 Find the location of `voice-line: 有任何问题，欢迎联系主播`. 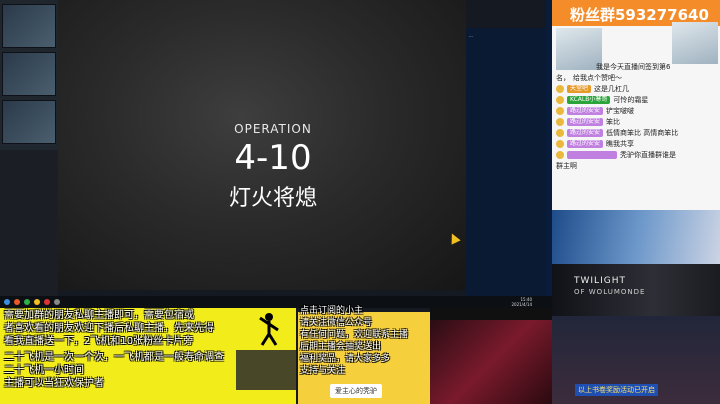

voice-line: 有任何问题，欢迎联系主播 is located at coordinates (354, 335).